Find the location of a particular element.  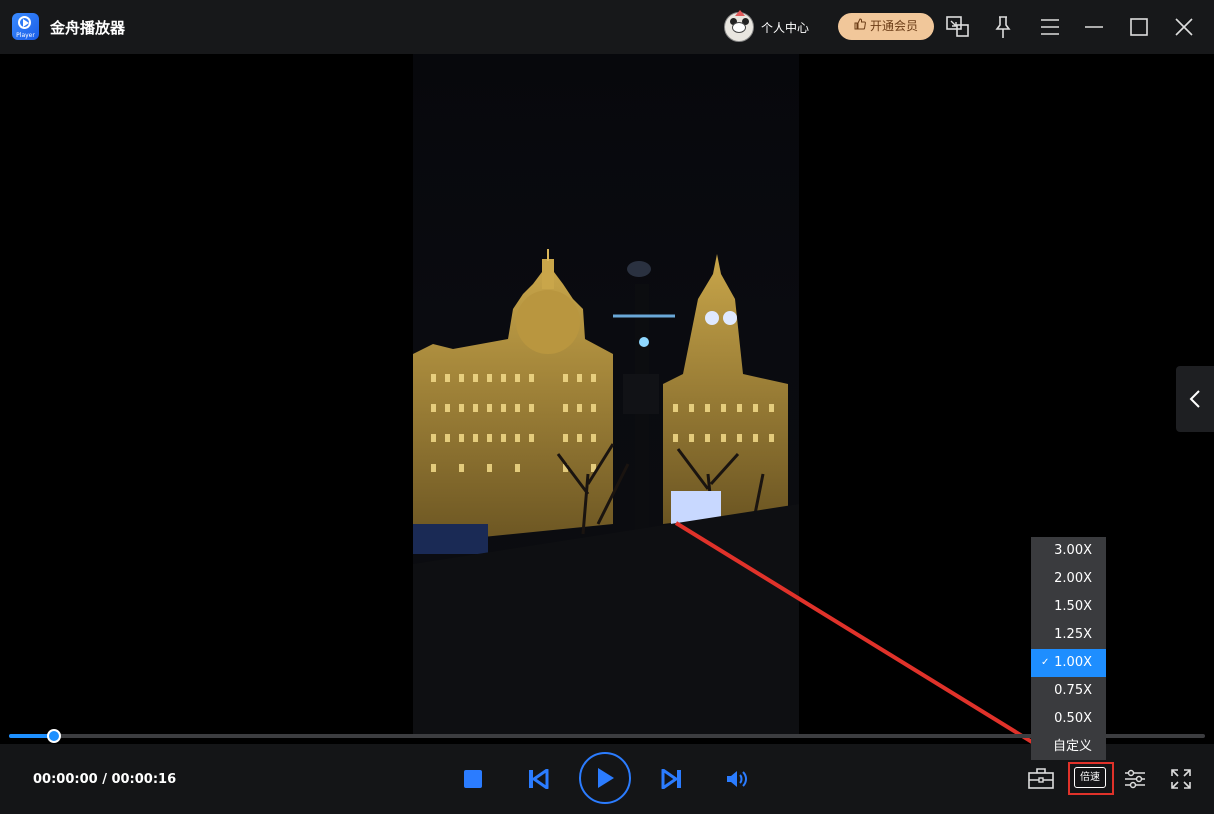

toolbox-icon is located at coordinates (1041, 778).